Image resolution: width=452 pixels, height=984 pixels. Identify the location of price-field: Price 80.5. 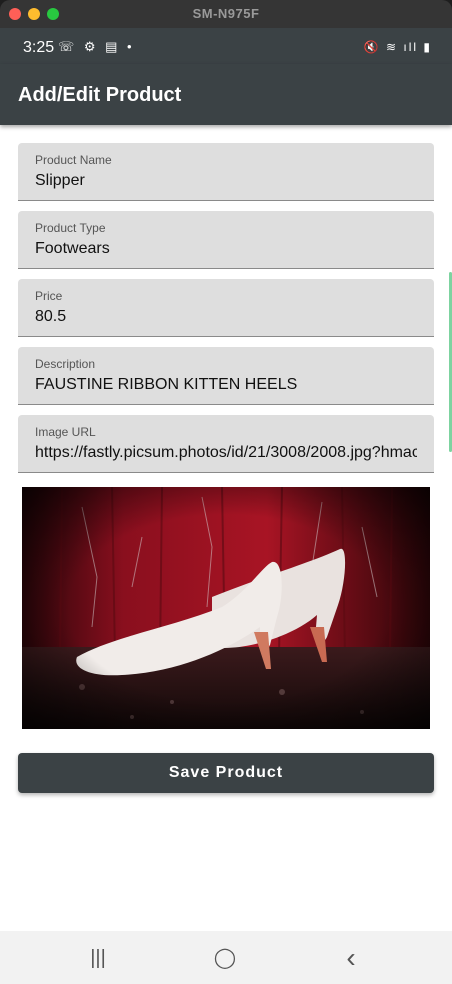
(226, 308).